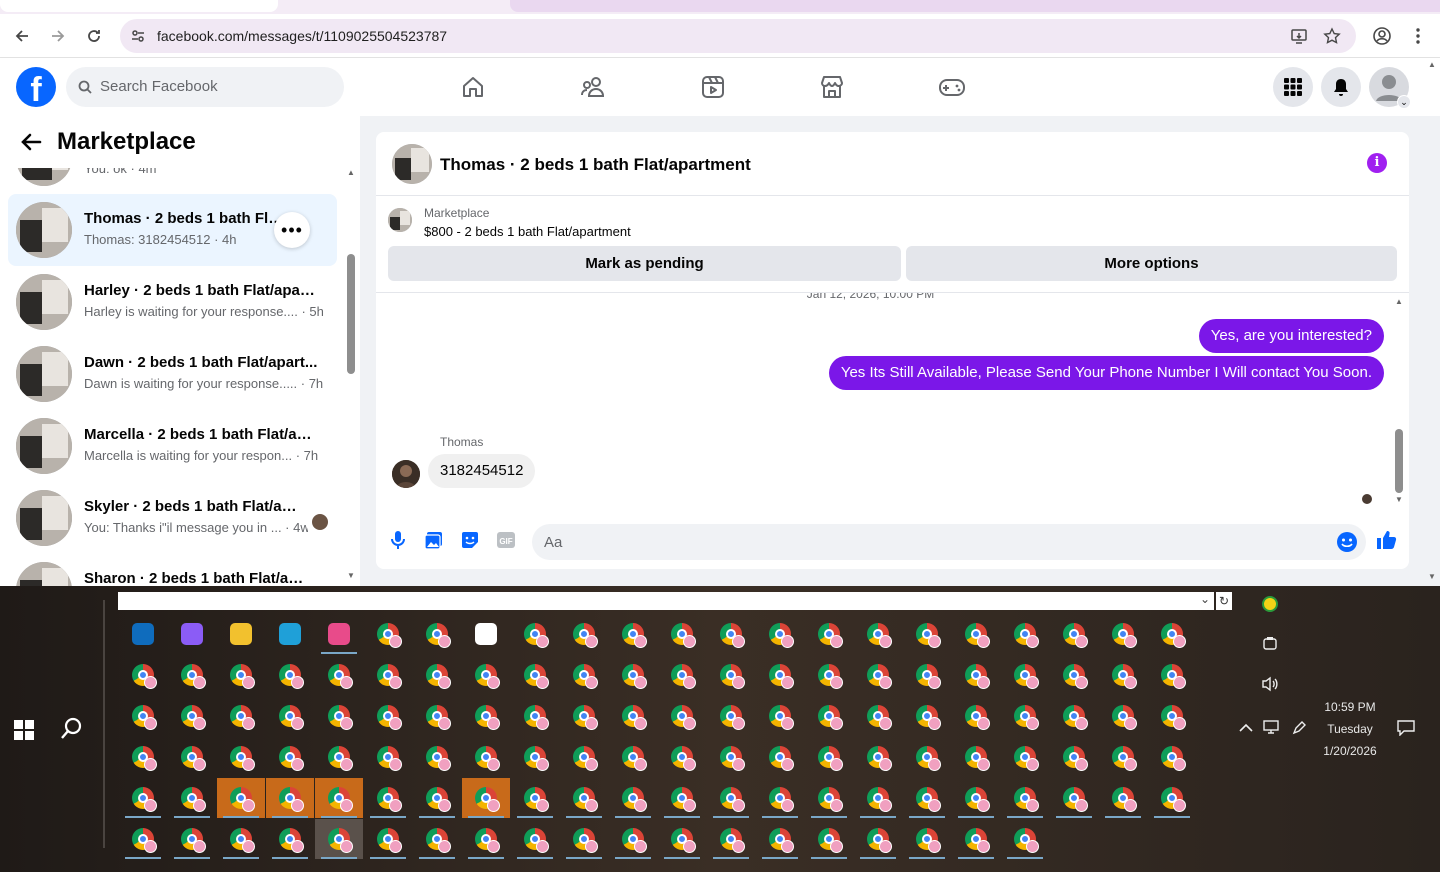 This screenshot has height=872, width=1440. Describe the element at coordinates (738, 36) in the screenshot. I see `address-bar: facebook.com/messages/t/1109025504523787` at that location.